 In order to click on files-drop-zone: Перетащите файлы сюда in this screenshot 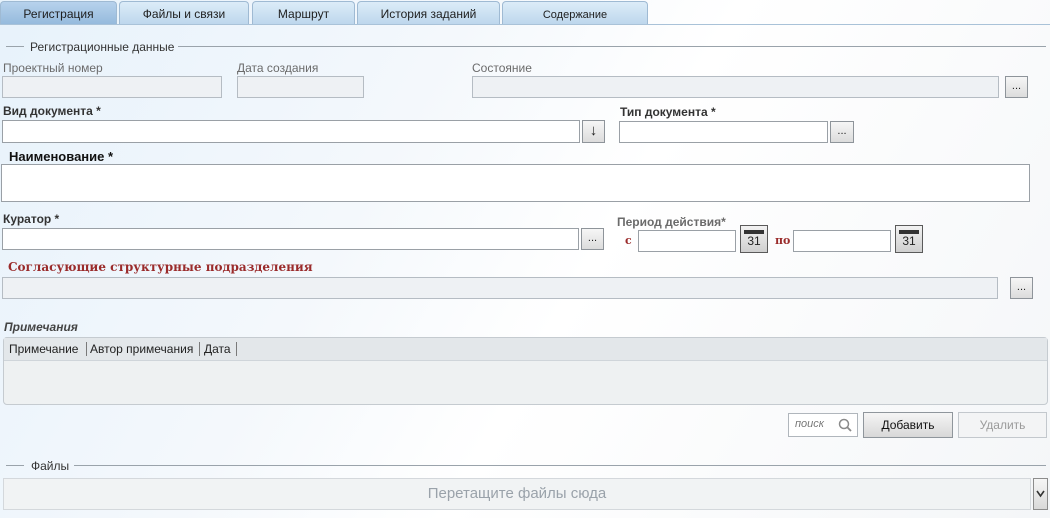, I will do `click(517, 494)`.